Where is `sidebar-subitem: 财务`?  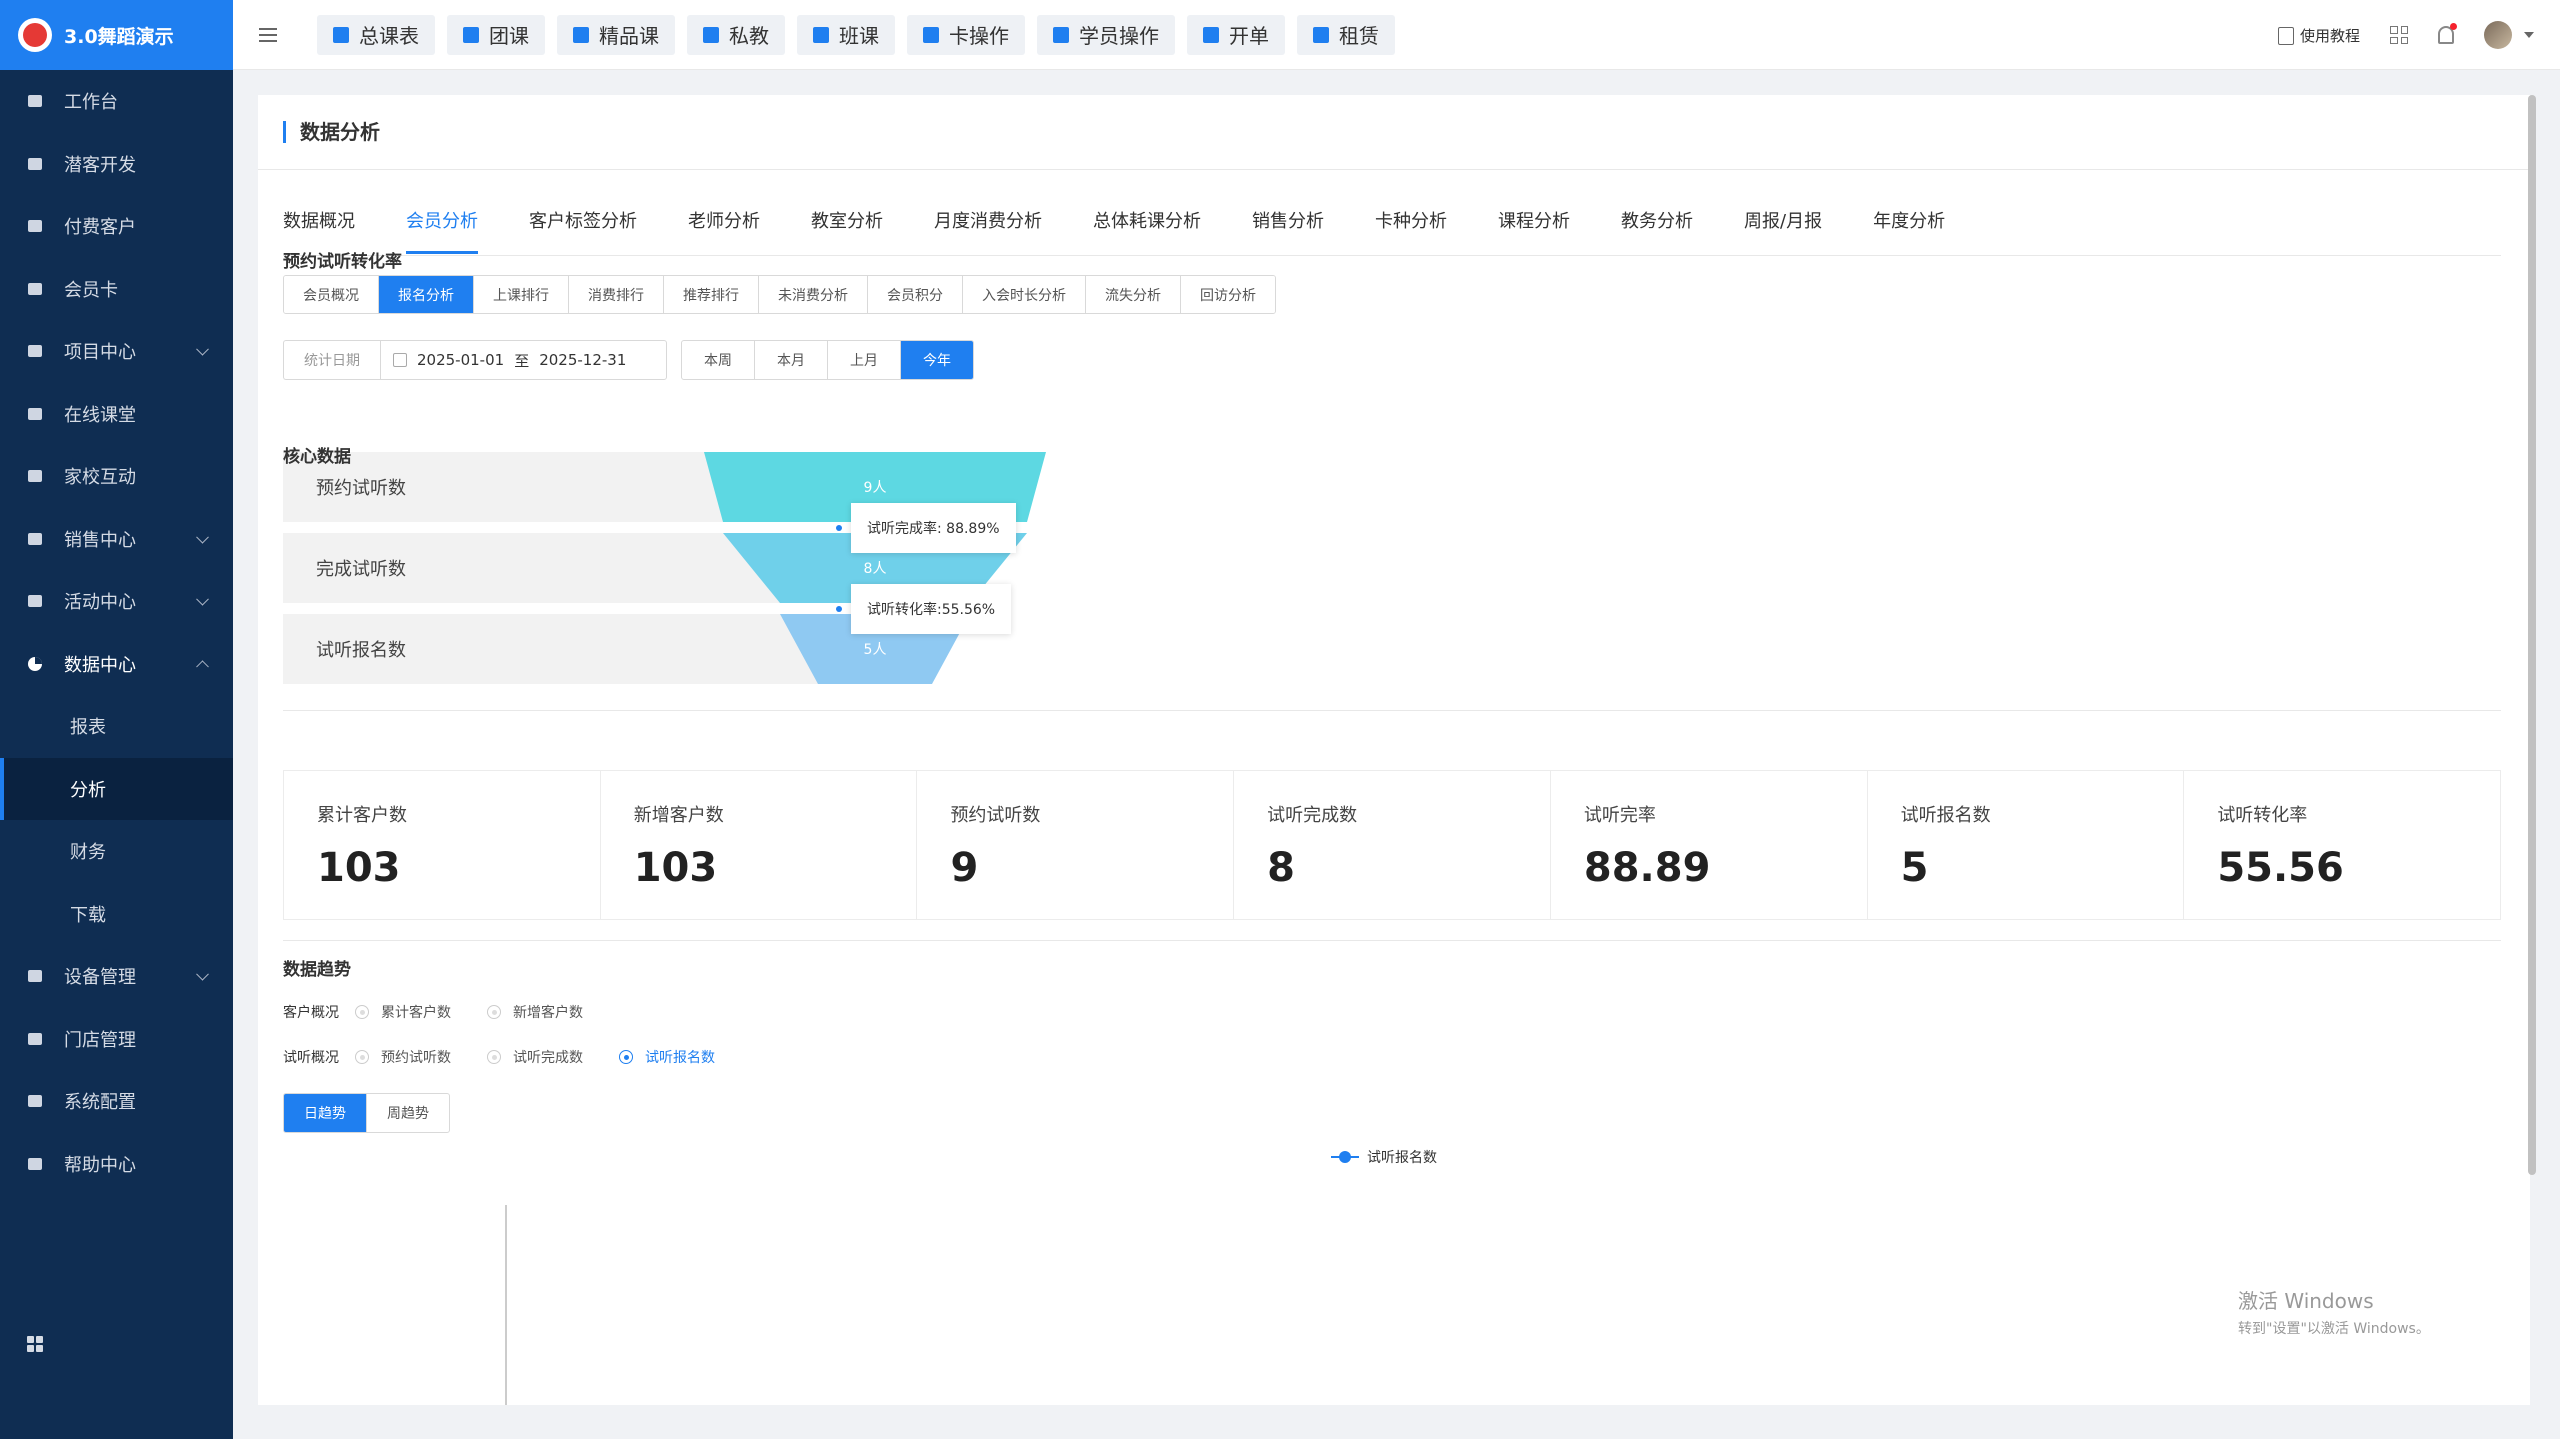
sidebar-subitem: 财务 is located at coordinates (116, 851).